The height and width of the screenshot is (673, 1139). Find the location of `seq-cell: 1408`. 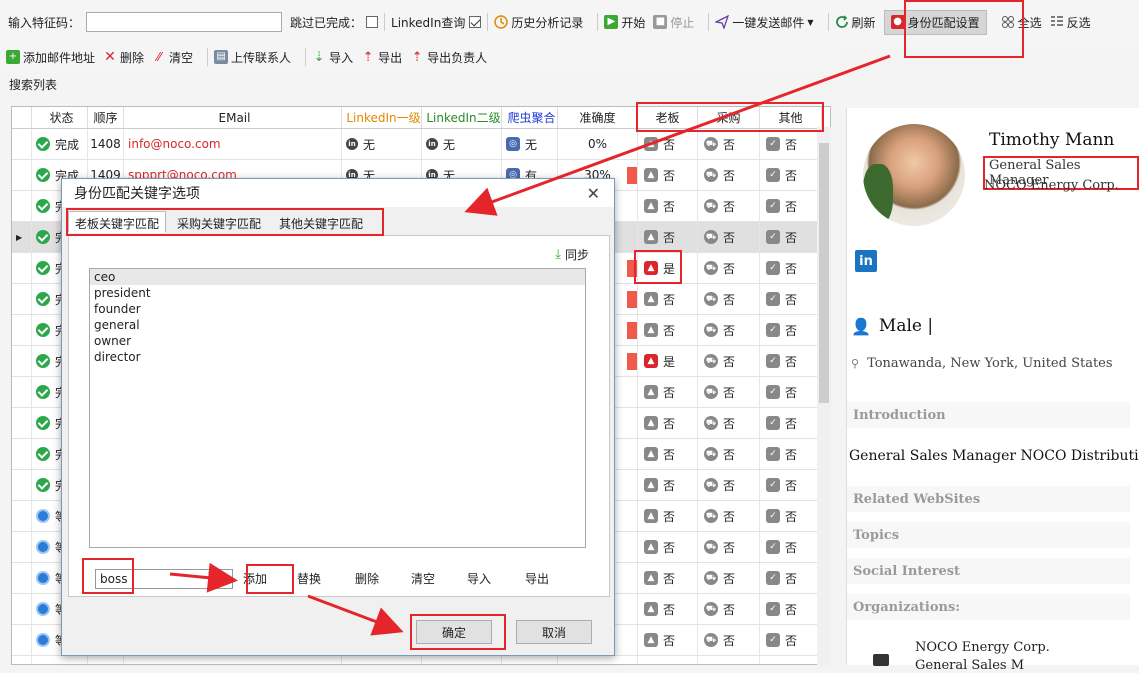

seq-cell: 1408 is located at coordinates (106, 144).